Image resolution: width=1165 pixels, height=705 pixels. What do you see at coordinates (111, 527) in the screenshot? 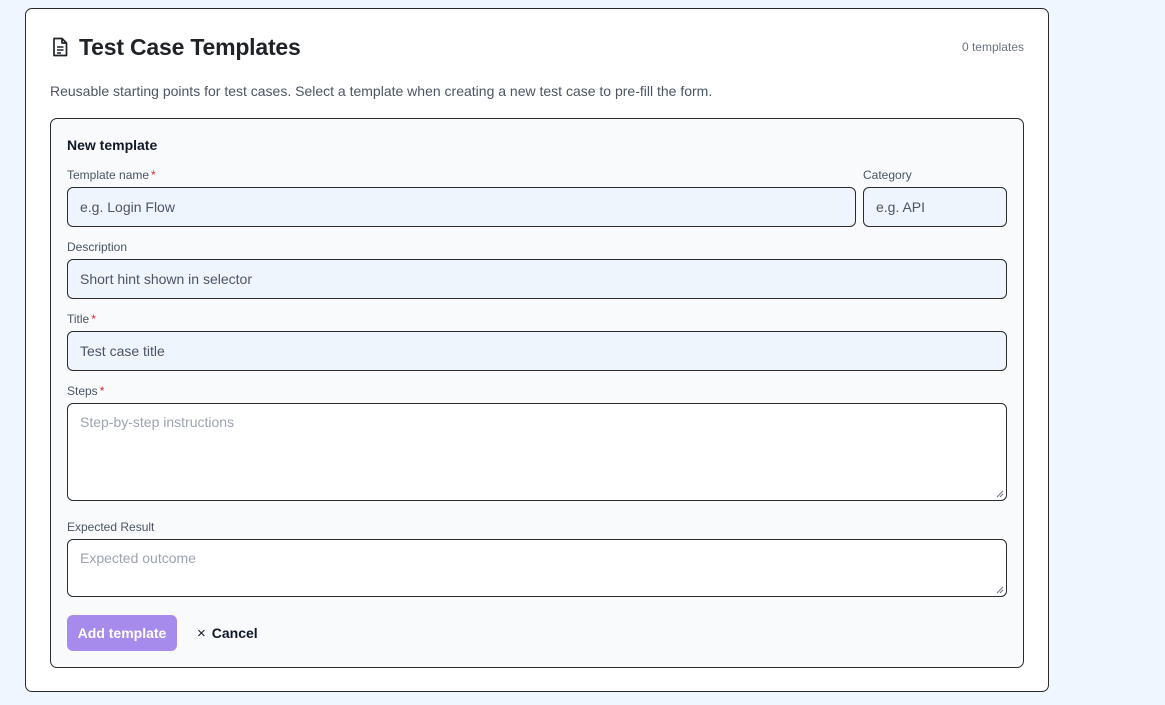
I see `expected-result-label: Expected Result` at bounding box center [111, 527].